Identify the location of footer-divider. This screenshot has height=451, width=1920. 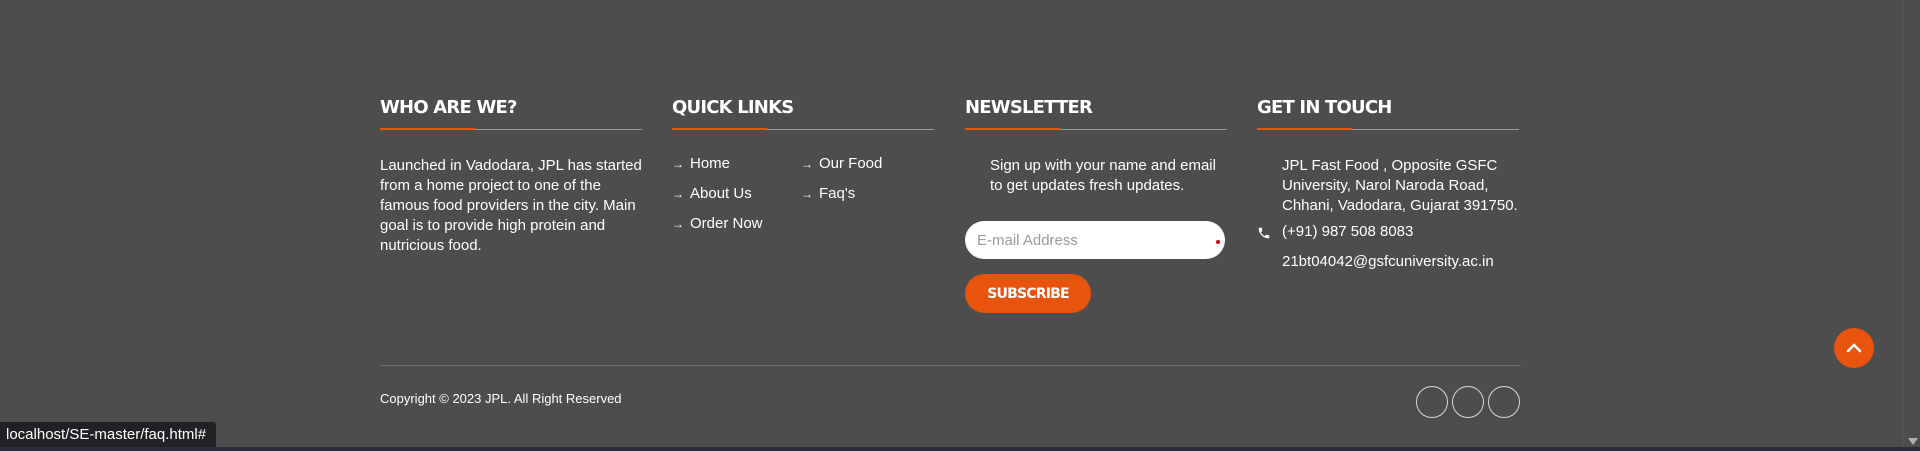
(950, 365).